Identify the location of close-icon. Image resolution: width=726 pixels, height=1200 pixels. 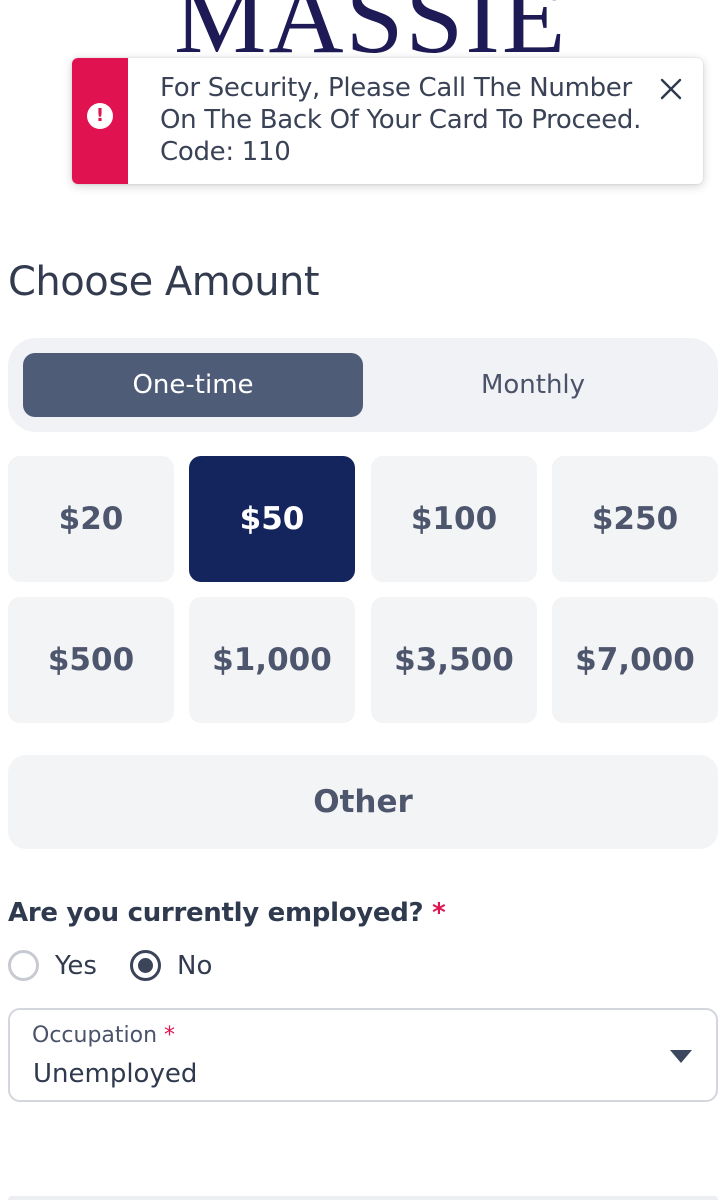
(671, 89).